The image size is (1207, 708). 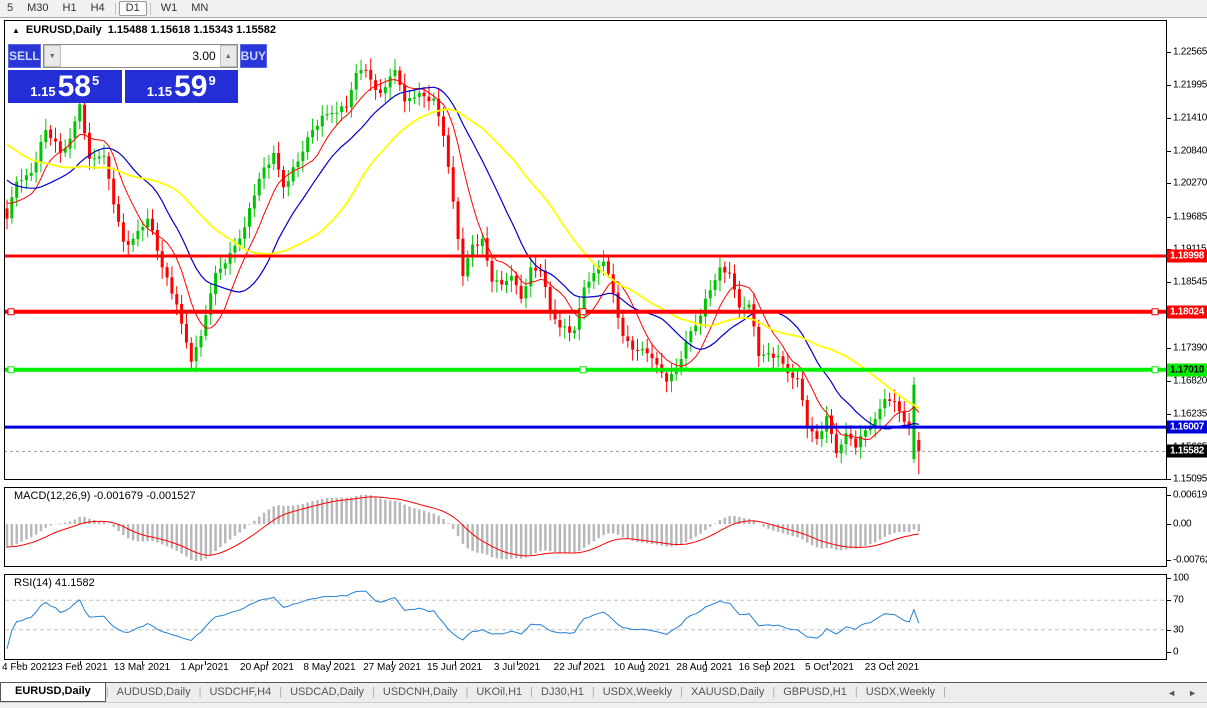 What do you see at coordinates (267, 667) in the screenshot?
I see `date-axis-label: 20 Apr 2021` at bounding box center [267, 667].